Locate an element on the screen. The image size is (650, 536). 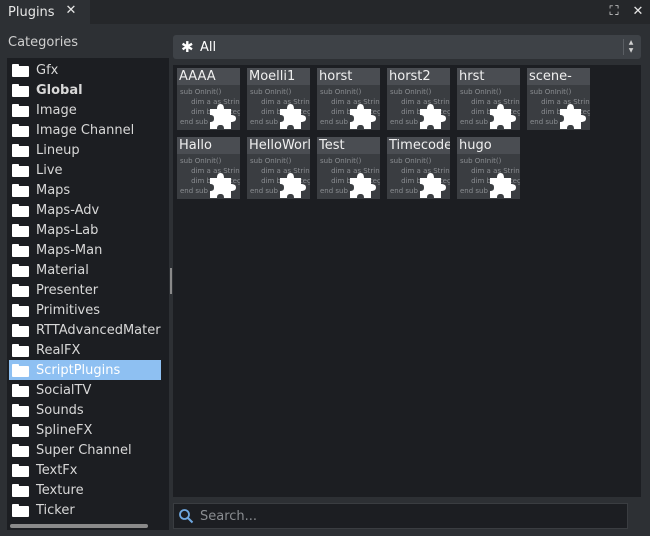
category-item: Presenter is located at coordinates (85, 290).